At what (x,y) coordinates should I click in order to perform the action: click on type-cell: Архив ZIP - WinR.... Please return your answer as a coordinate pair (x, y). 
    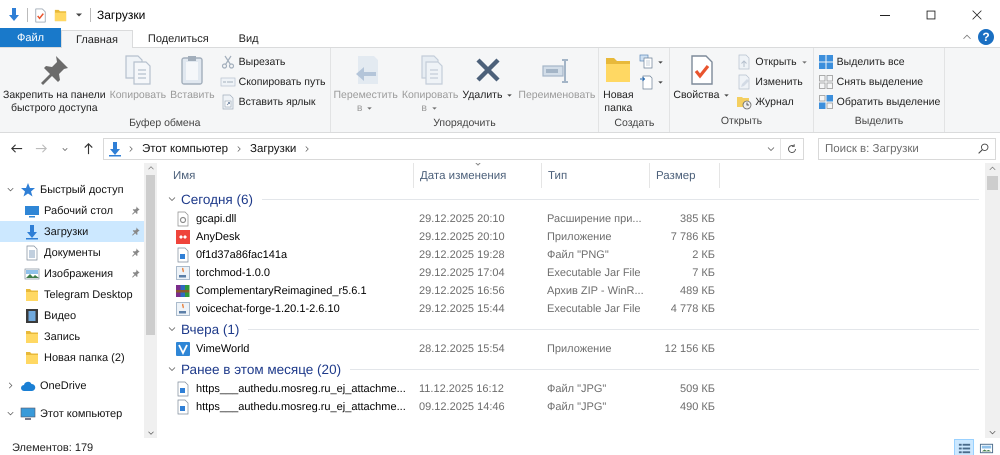
    Looking at the image, I should click on (595, 291).